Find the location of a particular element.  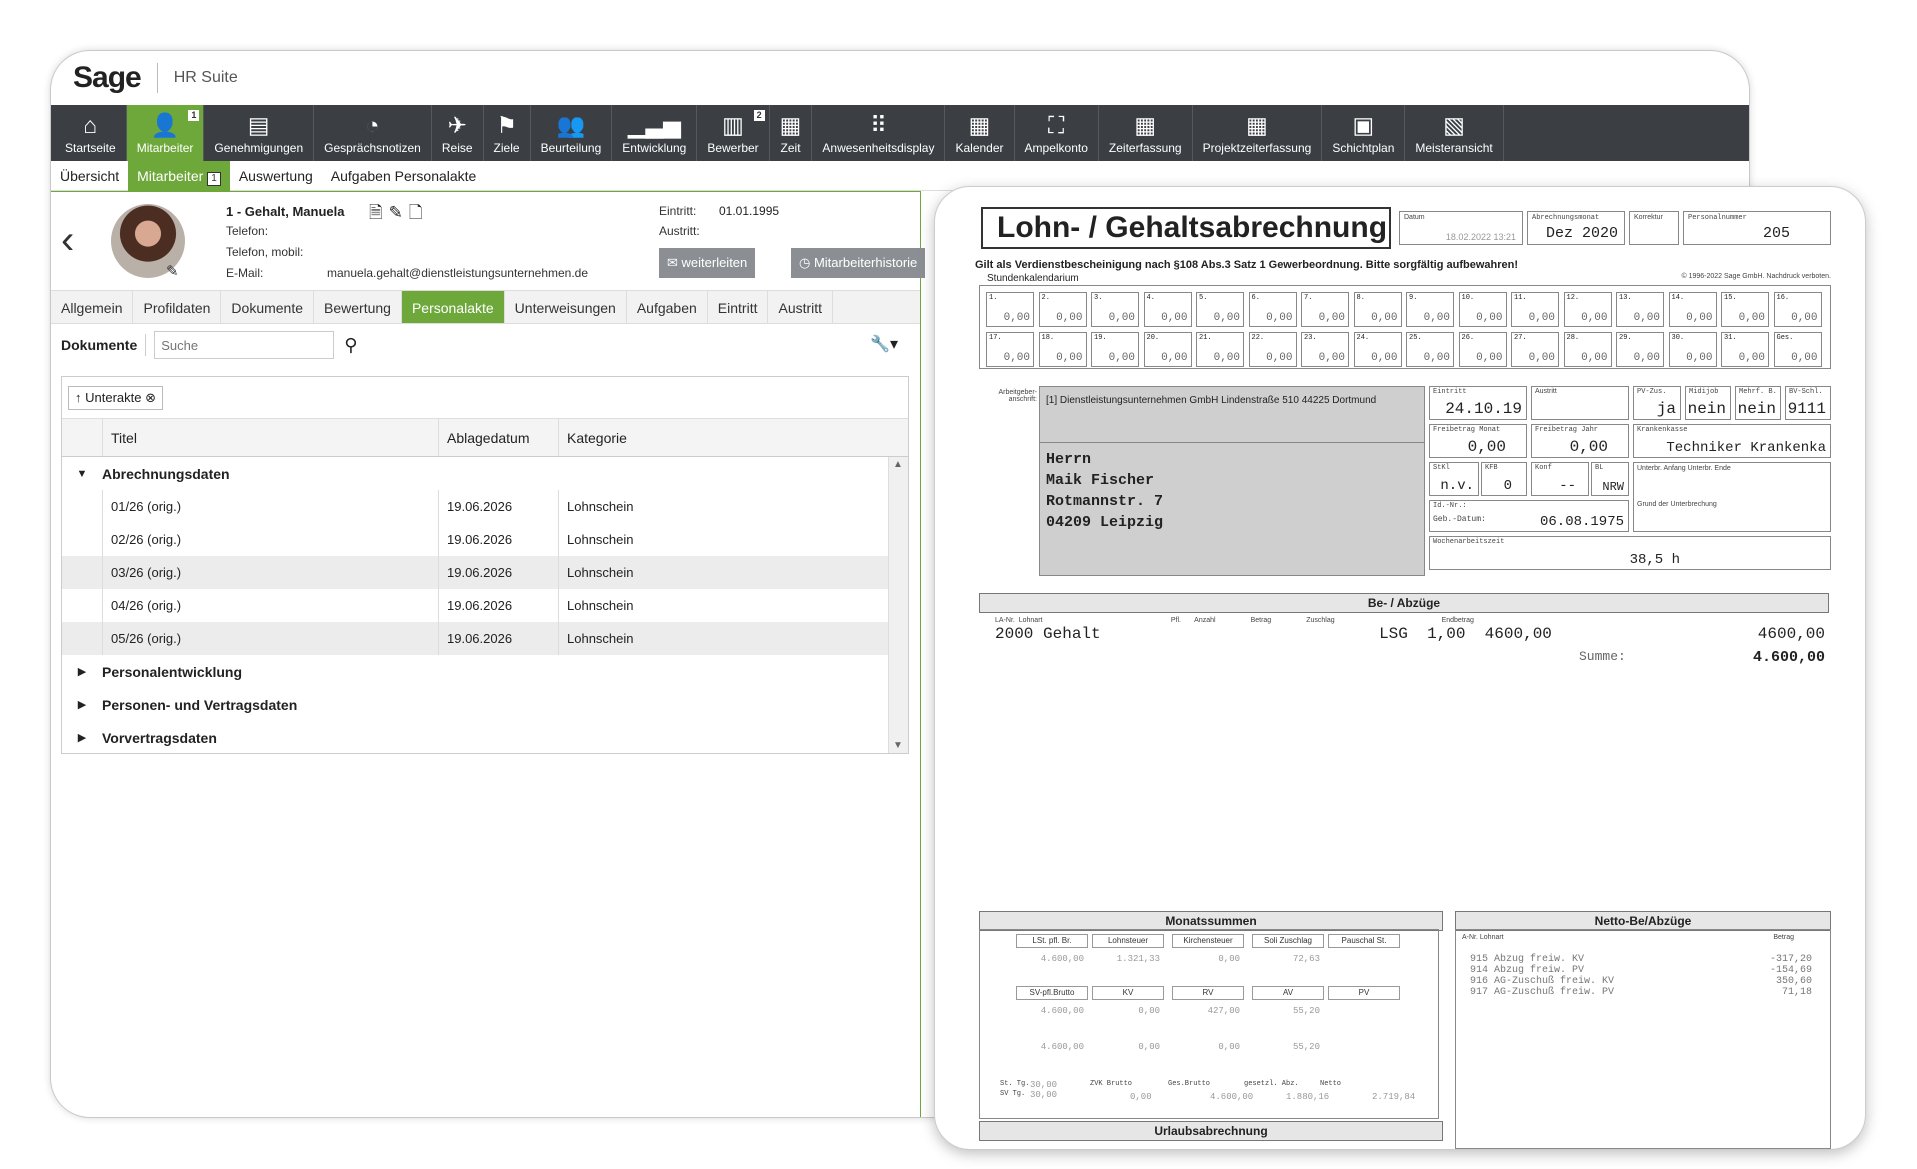

exit-field: Austritt is located at coordinates (1580, 403).